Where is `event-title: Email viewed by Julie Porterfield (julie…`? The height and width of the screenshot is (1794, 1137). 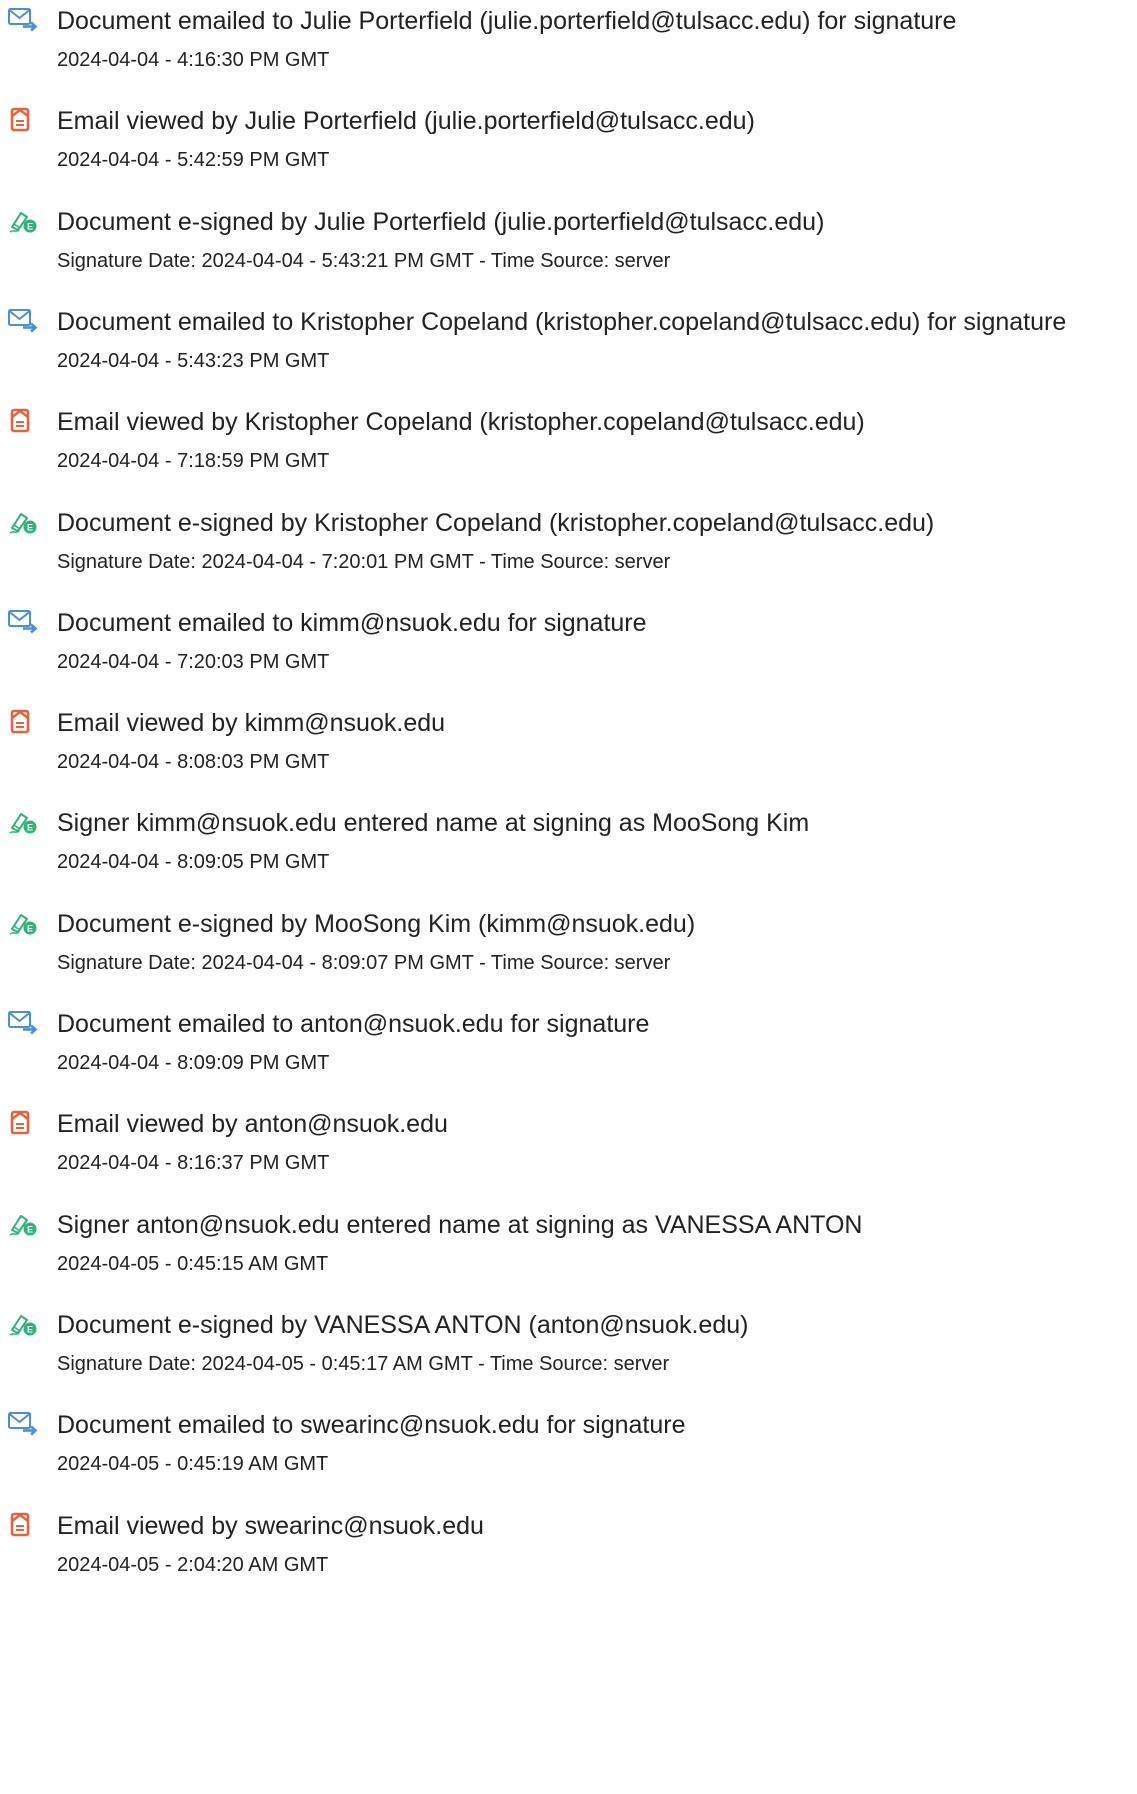
event-title: Email viewed by Julie Porterfield (julie… is located at coordinates (406, 121).